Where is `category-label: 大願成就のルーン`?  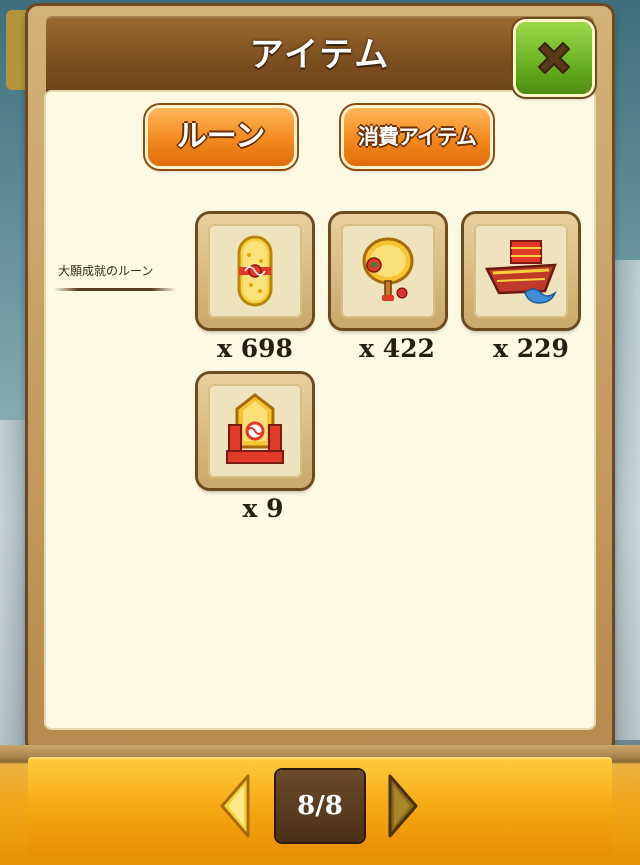 category-label: 大願成就のルーン is located at coordinates (106, 271).